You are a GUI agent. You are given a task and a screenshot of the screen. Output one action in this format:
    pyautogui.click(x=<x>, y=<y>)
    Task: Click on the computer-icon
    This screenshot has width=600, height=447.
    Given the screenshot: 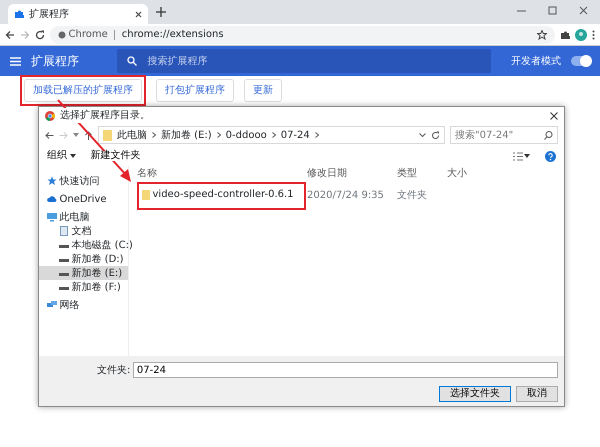 What is the action you would take?
    pyautogui.click(x=52, y=217)
    